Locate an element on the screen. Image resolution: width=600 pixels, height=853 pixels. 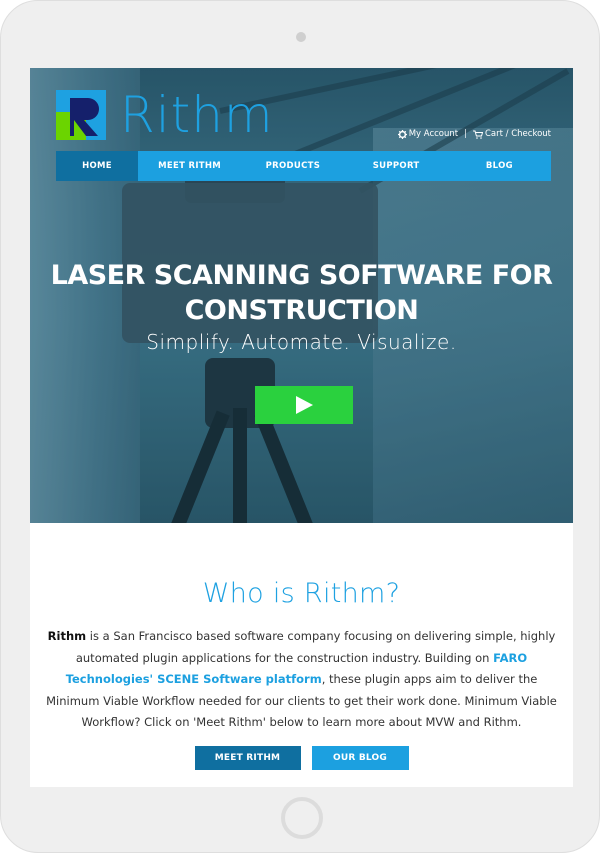
about-title: Who is Rithm? is located at coordinates (301, 593).